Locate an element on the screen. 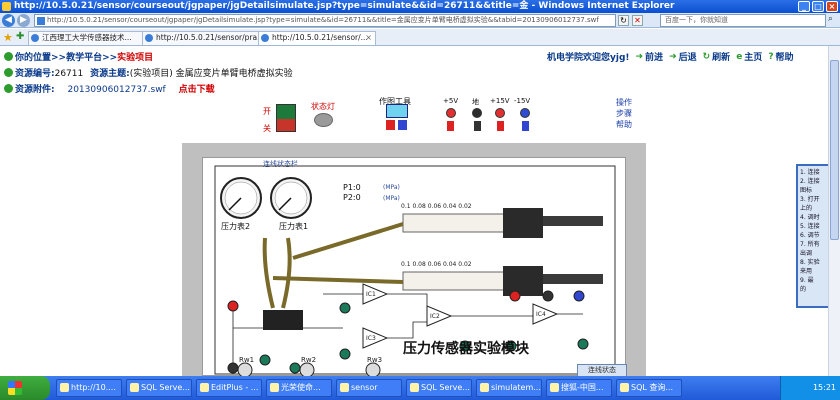 Image resolution: width=840 pixels, height=400 pixels. maximize-button: □ is located at coordinates (818, 6).